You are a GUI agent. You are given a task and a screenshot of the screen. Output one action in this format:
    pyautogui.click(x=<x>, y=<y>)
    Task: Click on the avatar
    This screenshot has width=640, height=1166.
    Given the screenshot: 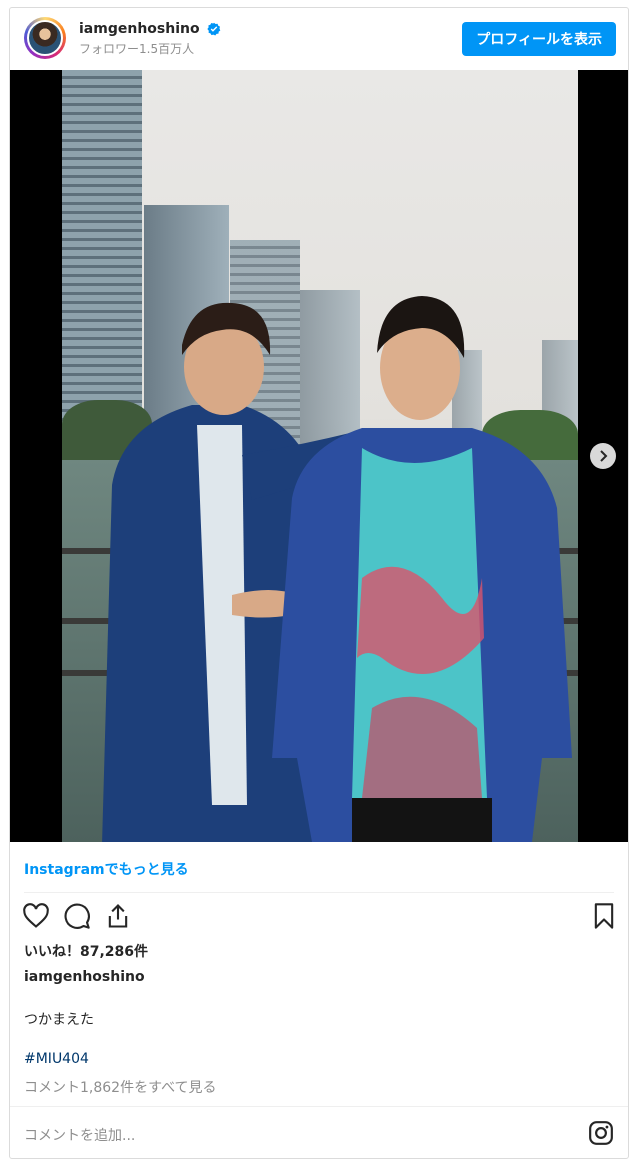 What is the action you would take?
    pyautogui.click(x=45, y=38)
    